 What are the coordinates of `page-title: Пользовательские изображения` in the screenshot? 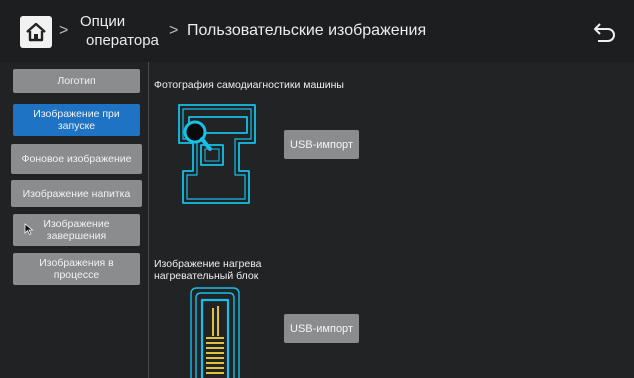 It's located at (307, 30).